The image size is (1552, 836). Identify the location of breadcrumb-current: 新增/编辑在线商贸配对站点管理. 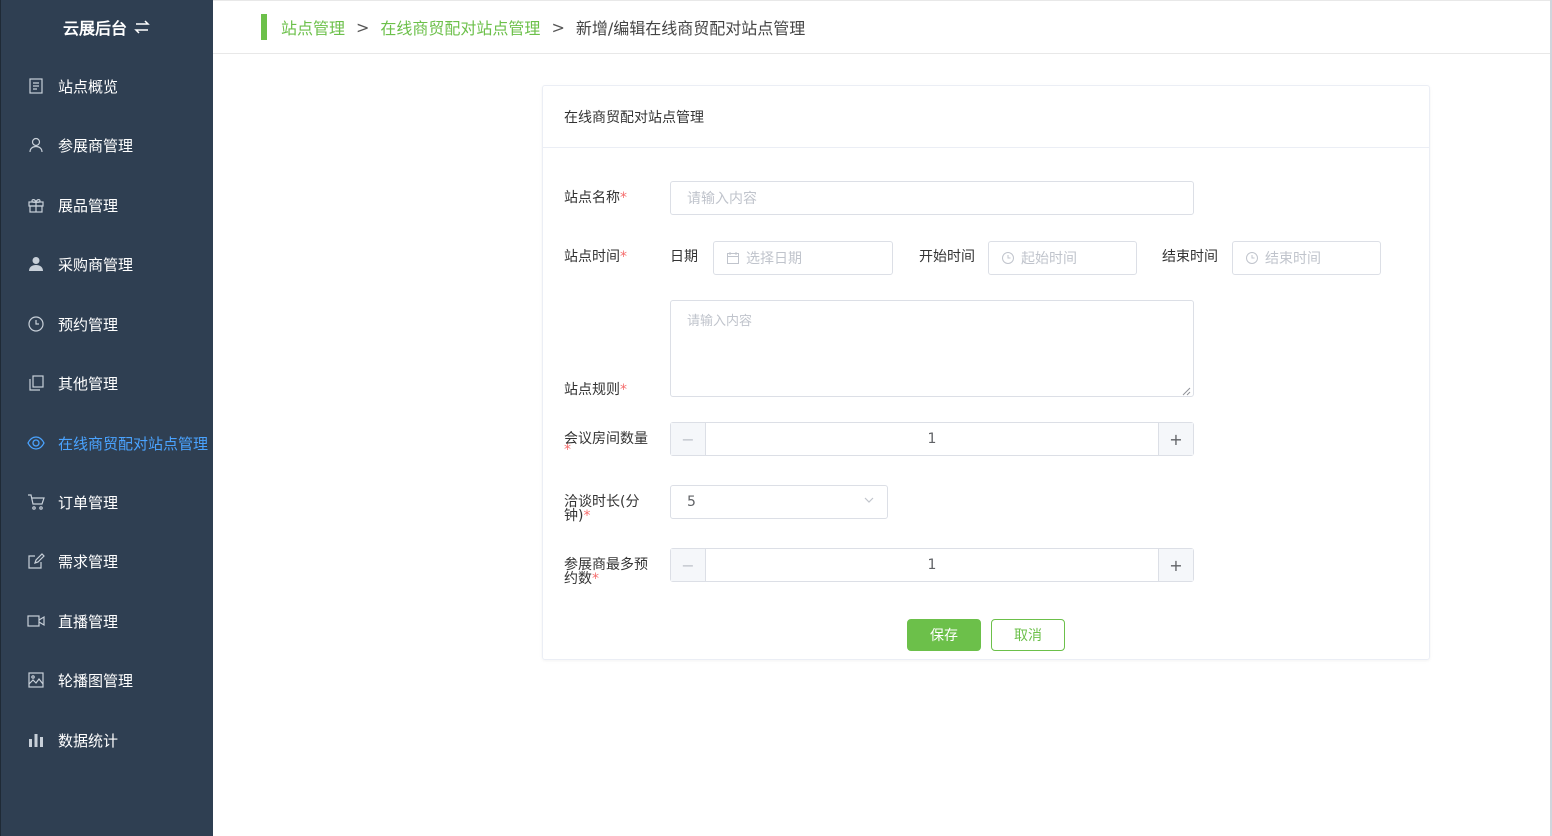
(690, 28).